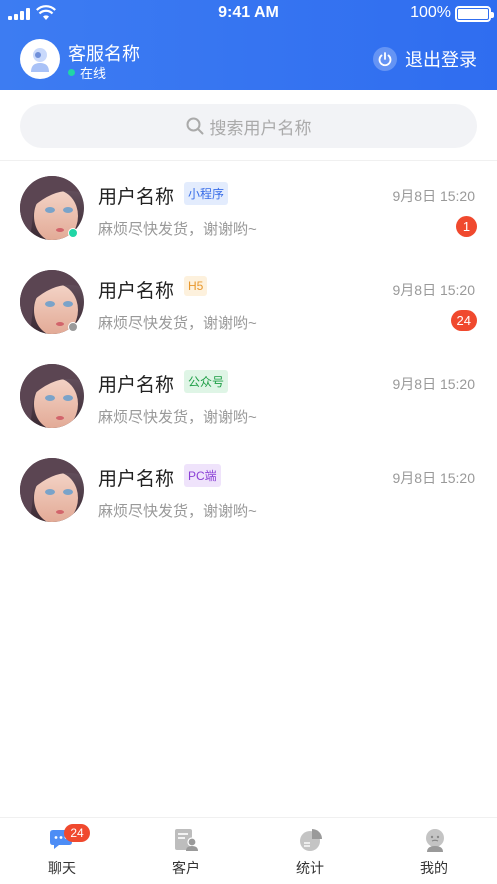  I want to click on conversation-item: 用户名称 PC端 9月8日 15:20 麻烦尽快发货，谢谢哟~, so click(248, 491).